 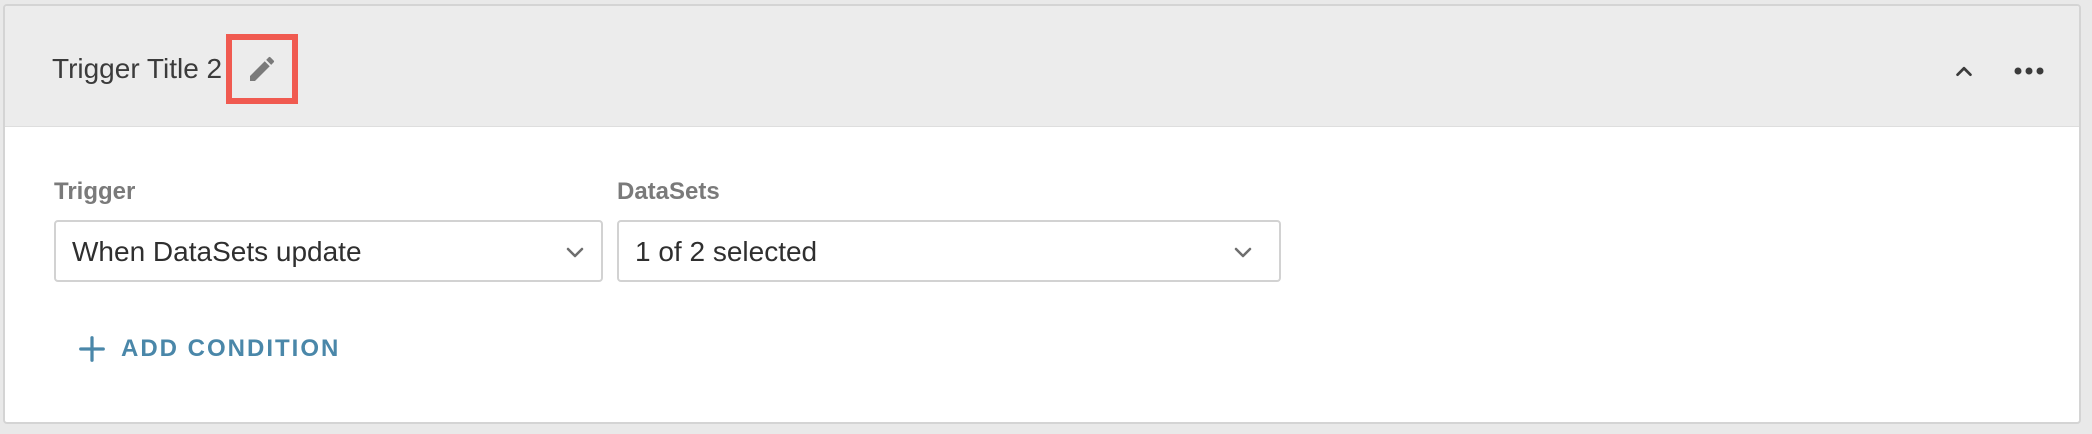 I want to click on datasets-select-value: 1 of 2 selected, so click(x=726, y=251).